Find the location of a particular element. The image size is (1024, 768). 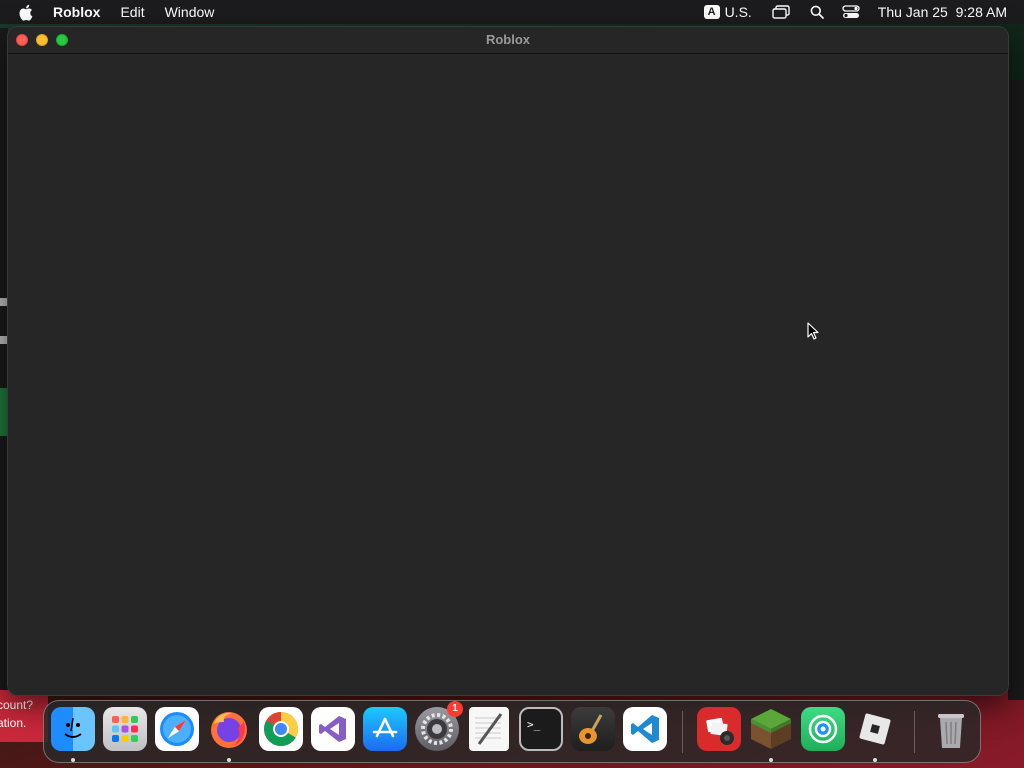

launchpad-icon is located at coordinates (125, 729).